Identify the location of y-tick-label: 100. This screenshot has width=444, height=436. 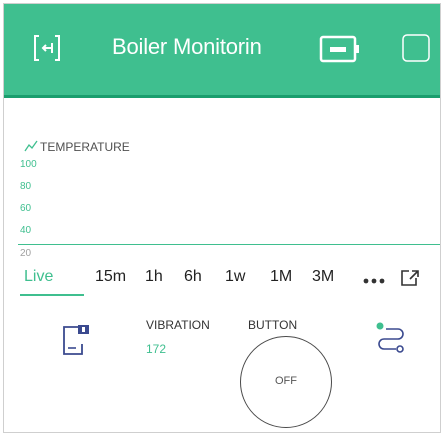
(28, 164).